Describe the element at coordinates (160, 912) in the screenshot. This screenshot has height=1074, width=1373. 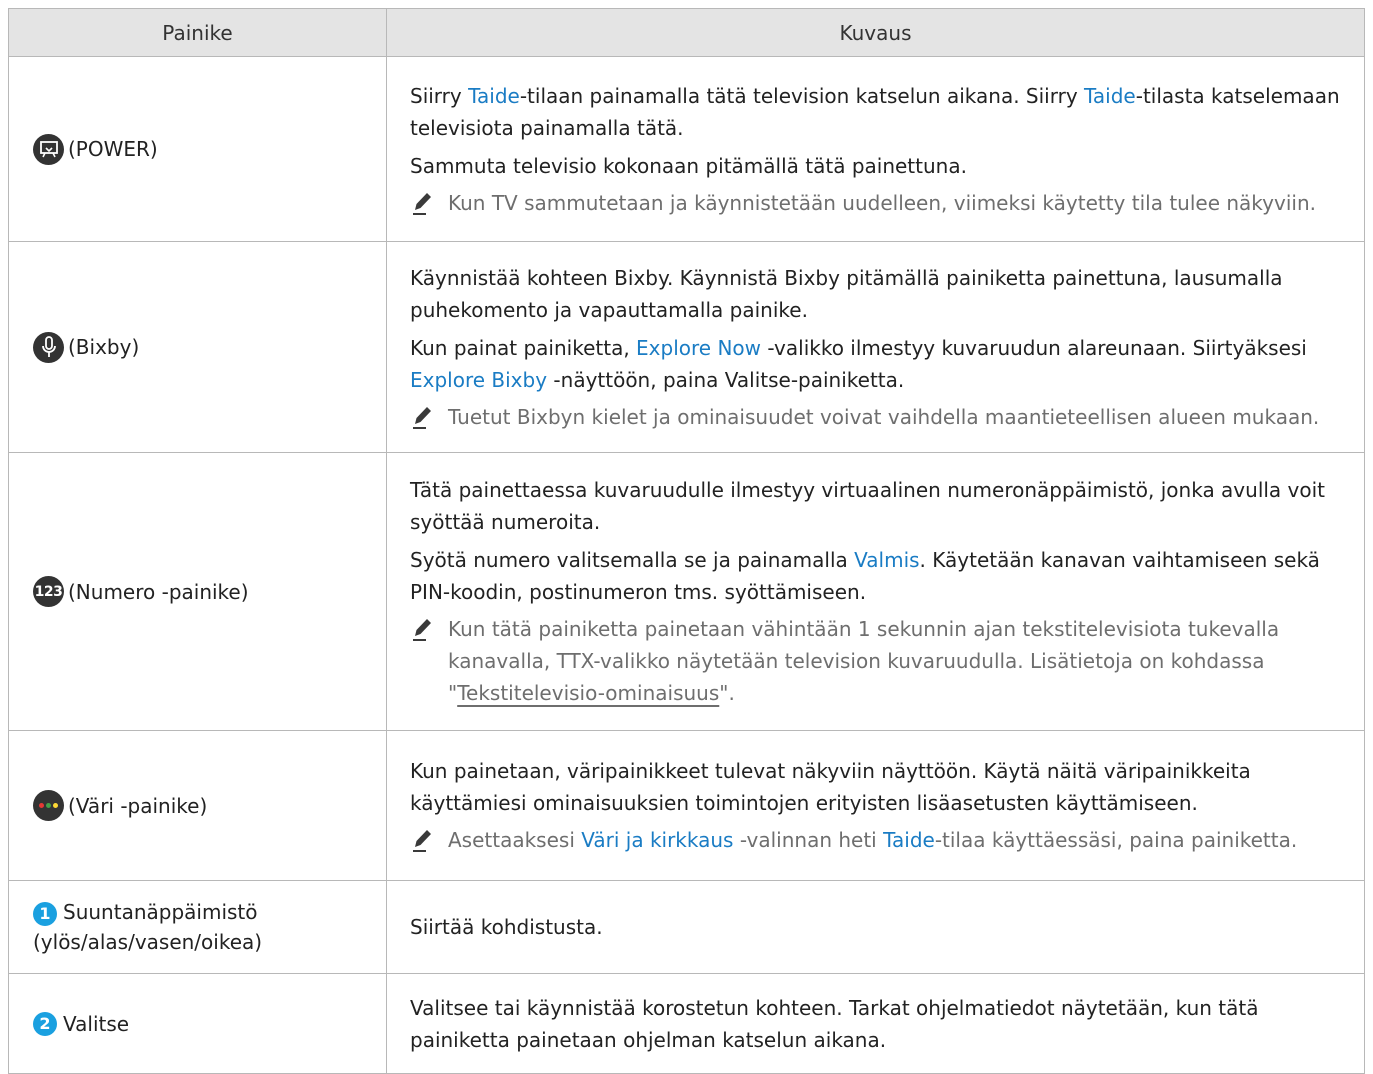
I see `button-label: Suuntanäppäimistö` at that location.